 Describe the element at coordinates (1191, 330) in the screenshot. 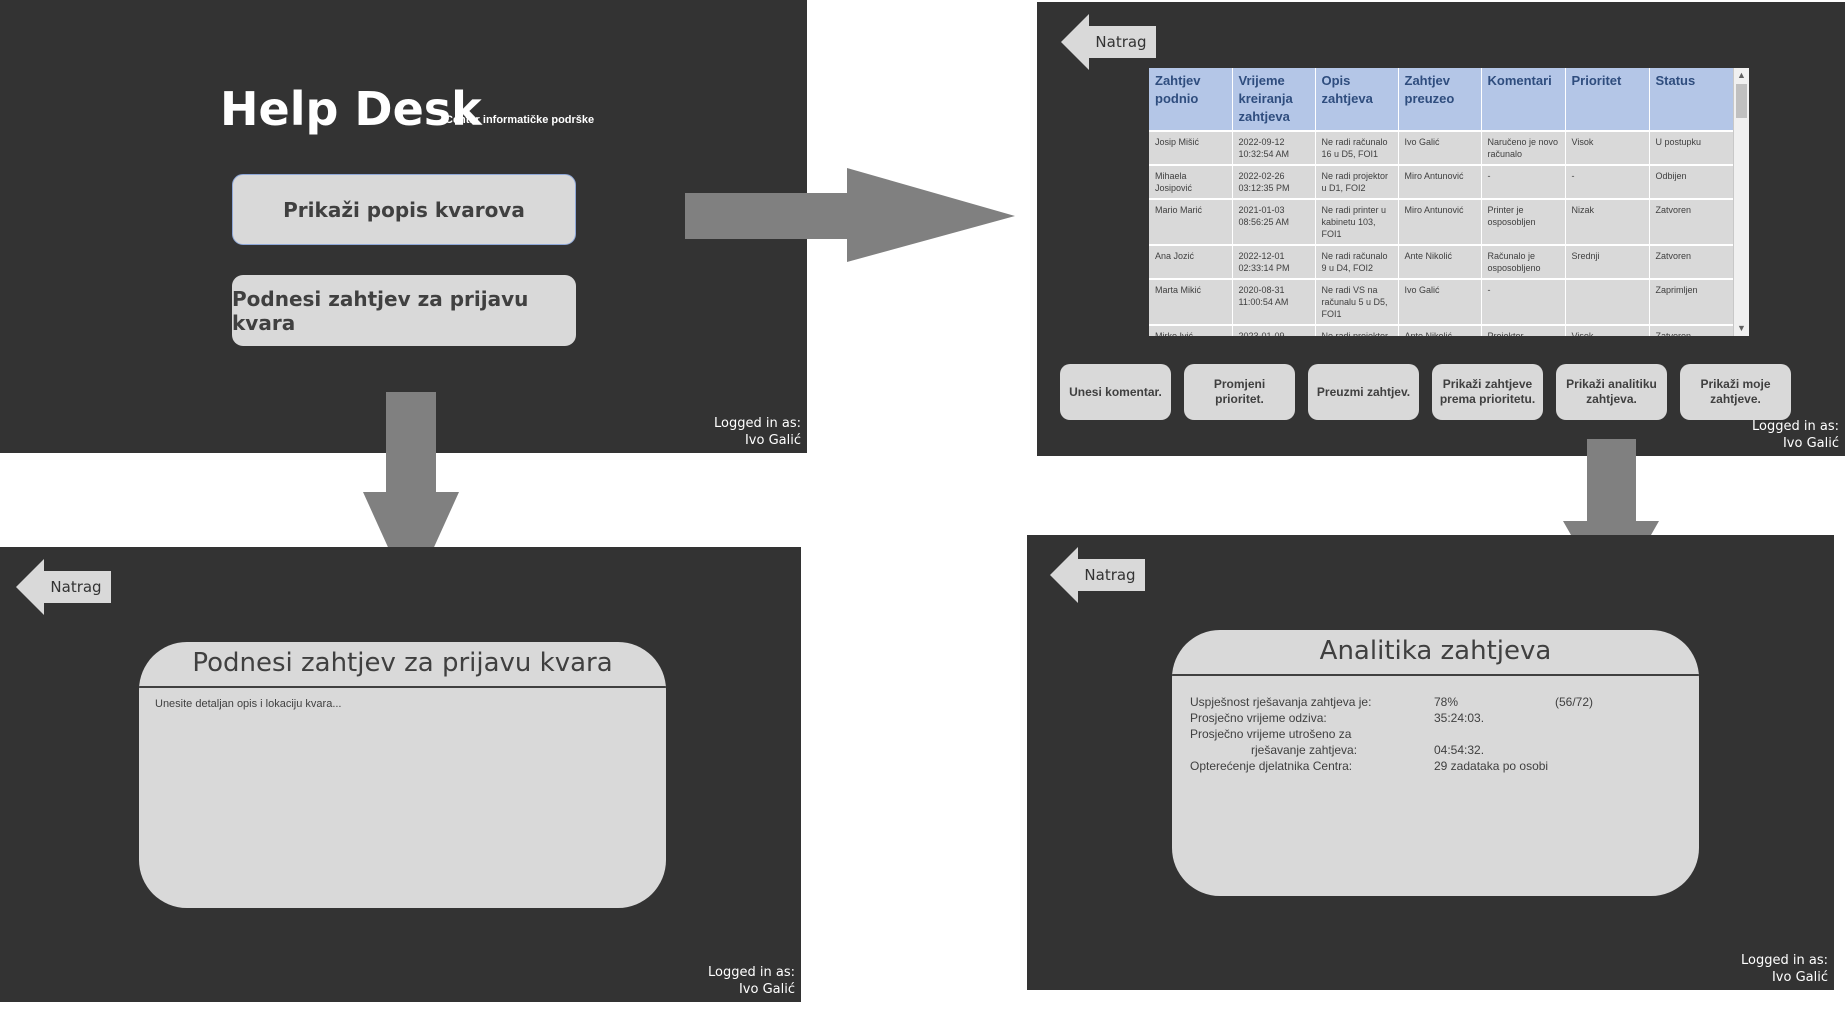

I see `table-cell: Mirko Ivić` at that location.